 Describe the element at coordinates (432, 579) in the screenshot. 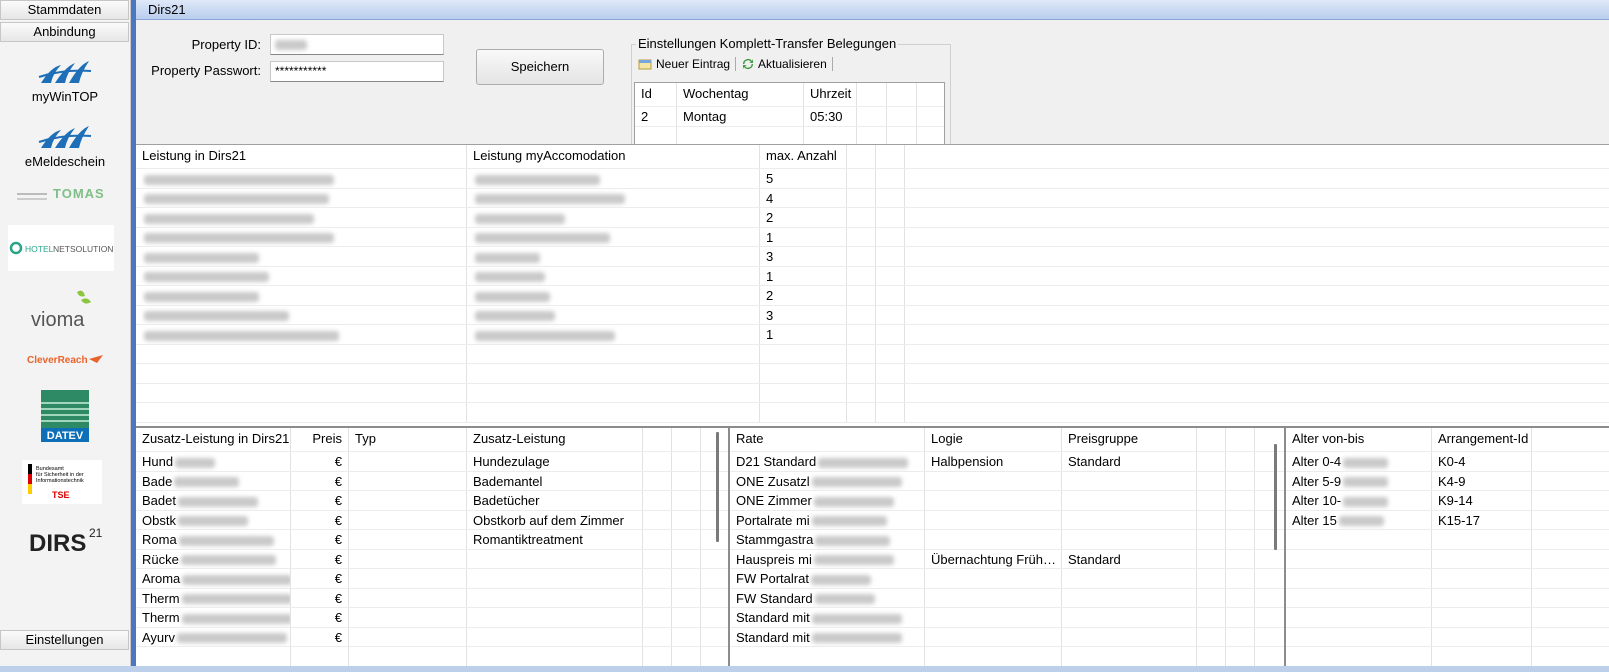

I see `table-row: Aroma €` at that location.